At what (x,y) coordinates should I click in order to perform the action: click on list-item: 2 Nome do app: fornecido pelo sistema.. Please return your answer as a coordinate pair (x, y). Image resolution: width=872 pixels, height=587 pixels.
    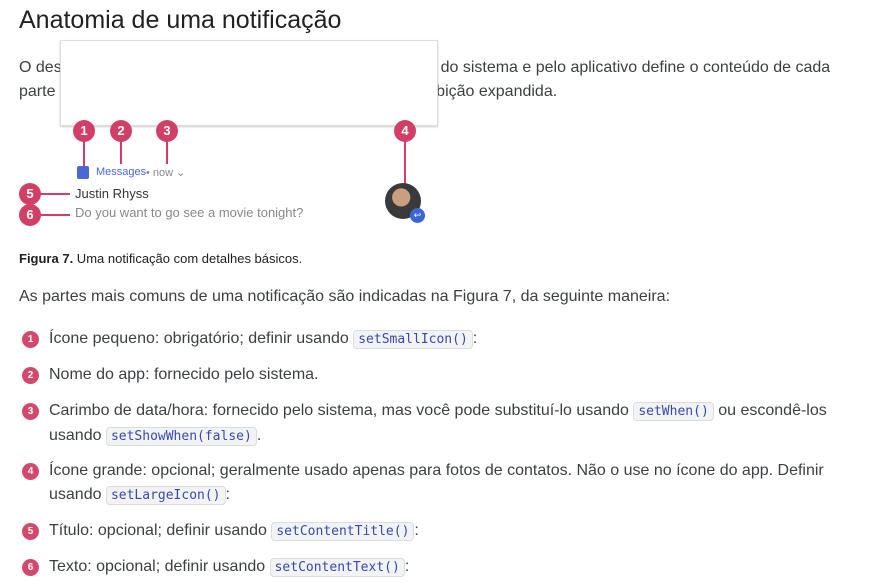
    Looking at the image, I should click on (439, 375).